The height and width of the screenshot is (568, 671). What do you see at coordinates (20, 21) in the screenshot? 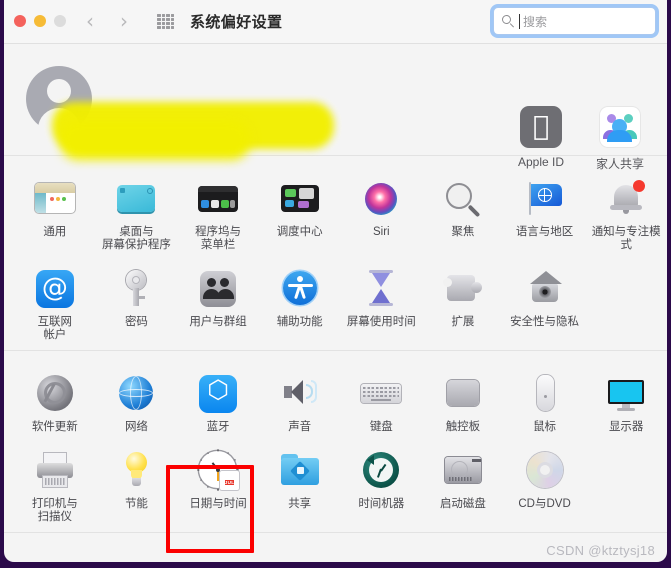
I see `close-button` at bounding box center [20, 21].